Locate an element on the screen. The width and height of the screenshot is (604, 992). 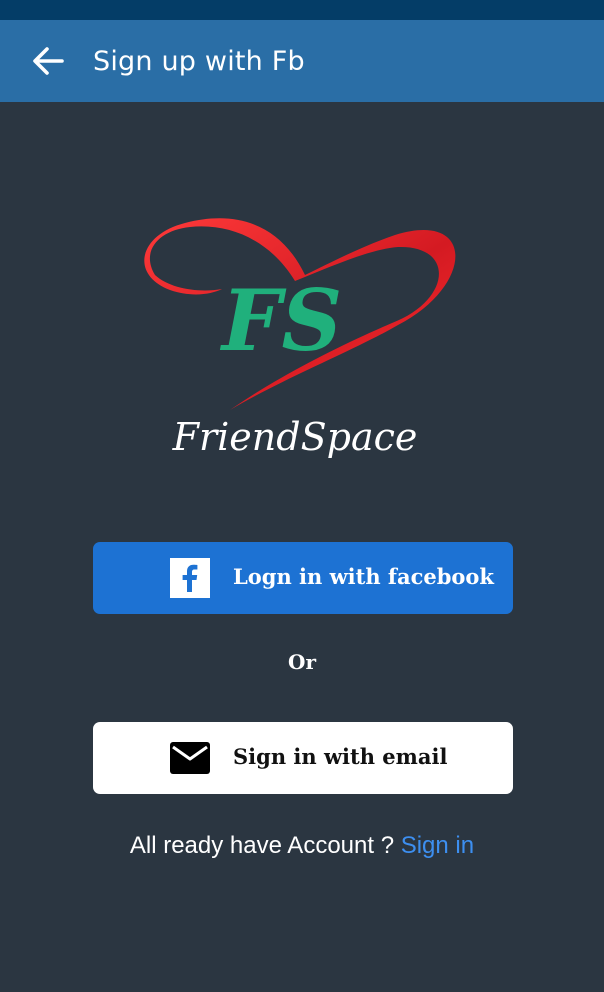
signin-link: Sign in is located at coordinates (437, 845).